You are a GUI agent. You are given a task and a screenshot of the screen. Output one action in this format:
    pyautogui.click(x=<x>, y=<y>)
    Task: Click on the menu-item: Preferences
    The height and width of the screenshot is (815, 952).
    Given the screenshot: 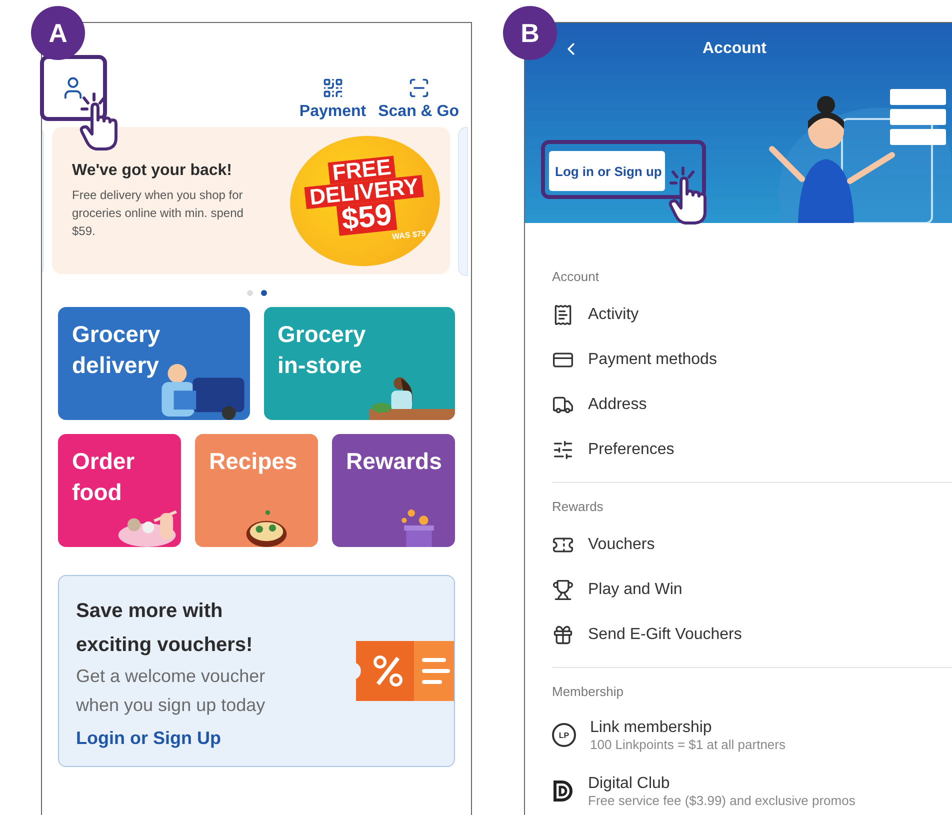 What is the action you would take?
    pyautogui.click(x=752, y=449)
    